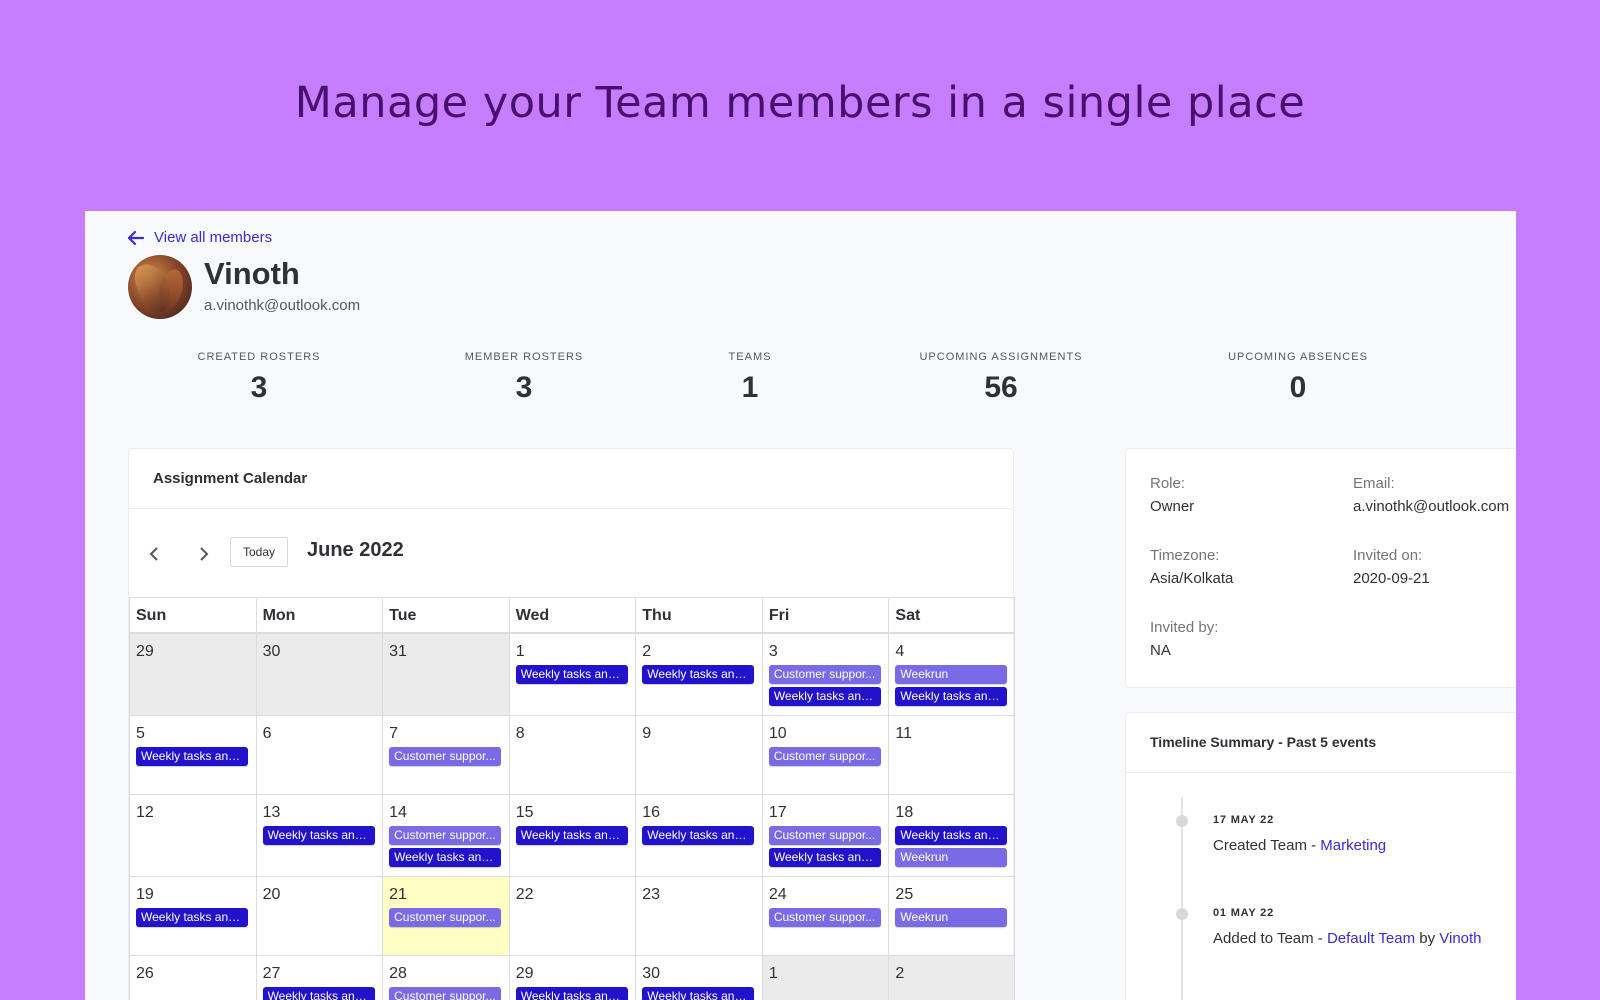 The image size is (1600, 1000). Describe the element at coordinates (520, 733) in the screenshot. I see `day-number: 8` at that location.